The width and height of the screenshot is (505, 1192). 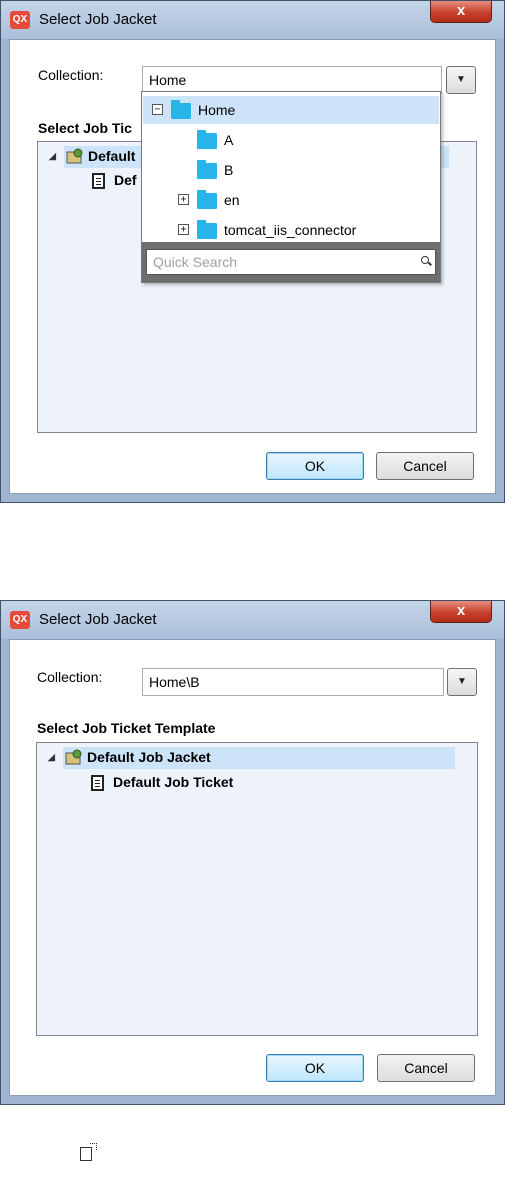 What do you see at coordinates (217, 110) in the screenshot?
I see `dropdown-item-label: Home` at bounding box center [217, 110].